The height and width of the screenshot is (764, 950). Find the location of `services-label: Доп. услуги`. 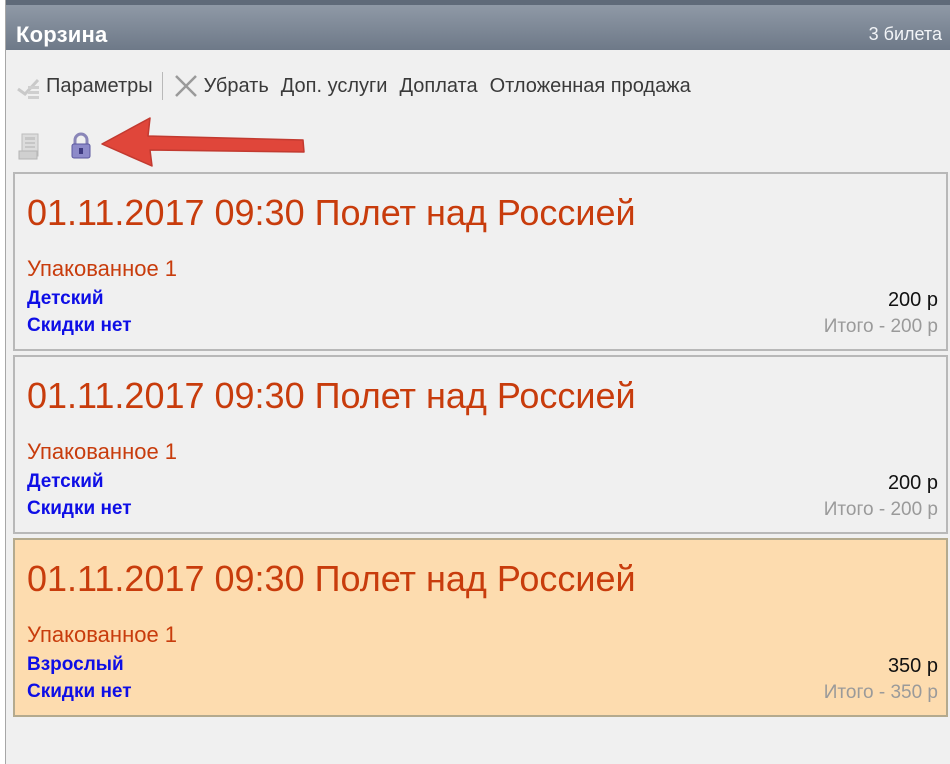

services-label: Доп. услуги is located at coordinates (334, 85).